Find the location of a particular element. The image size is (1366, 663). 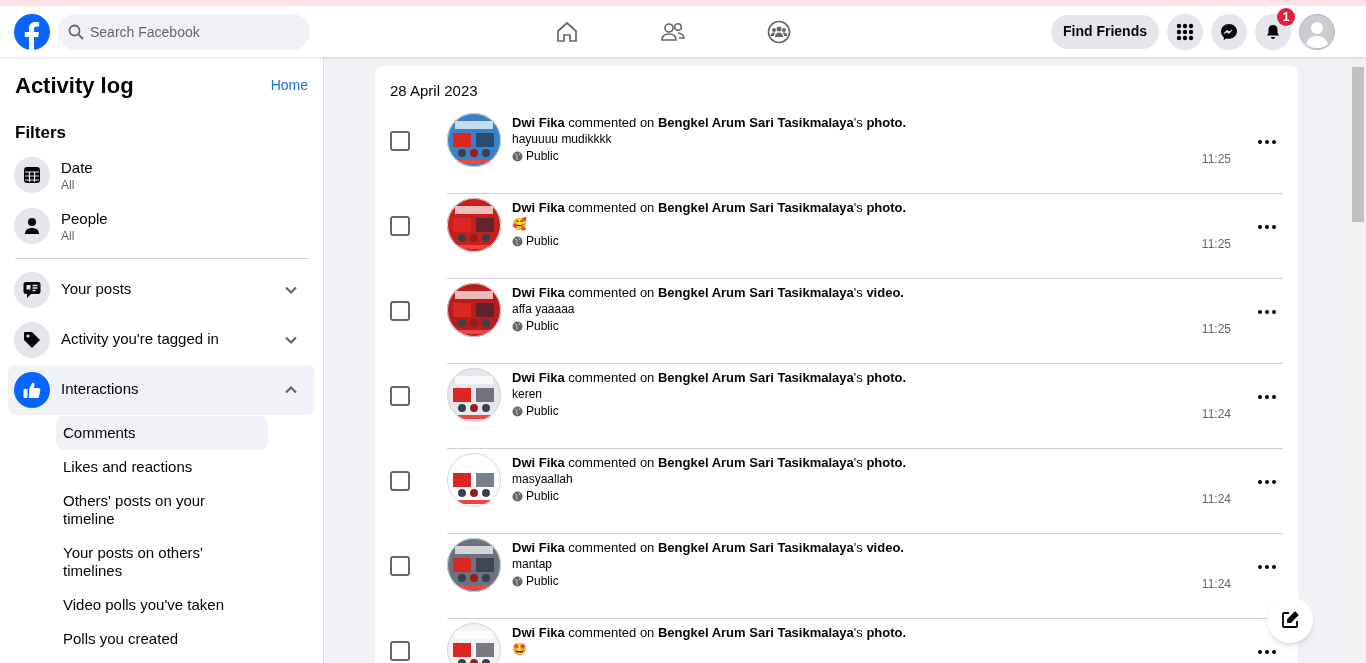

search-icon is located at coordinates (76, 31).